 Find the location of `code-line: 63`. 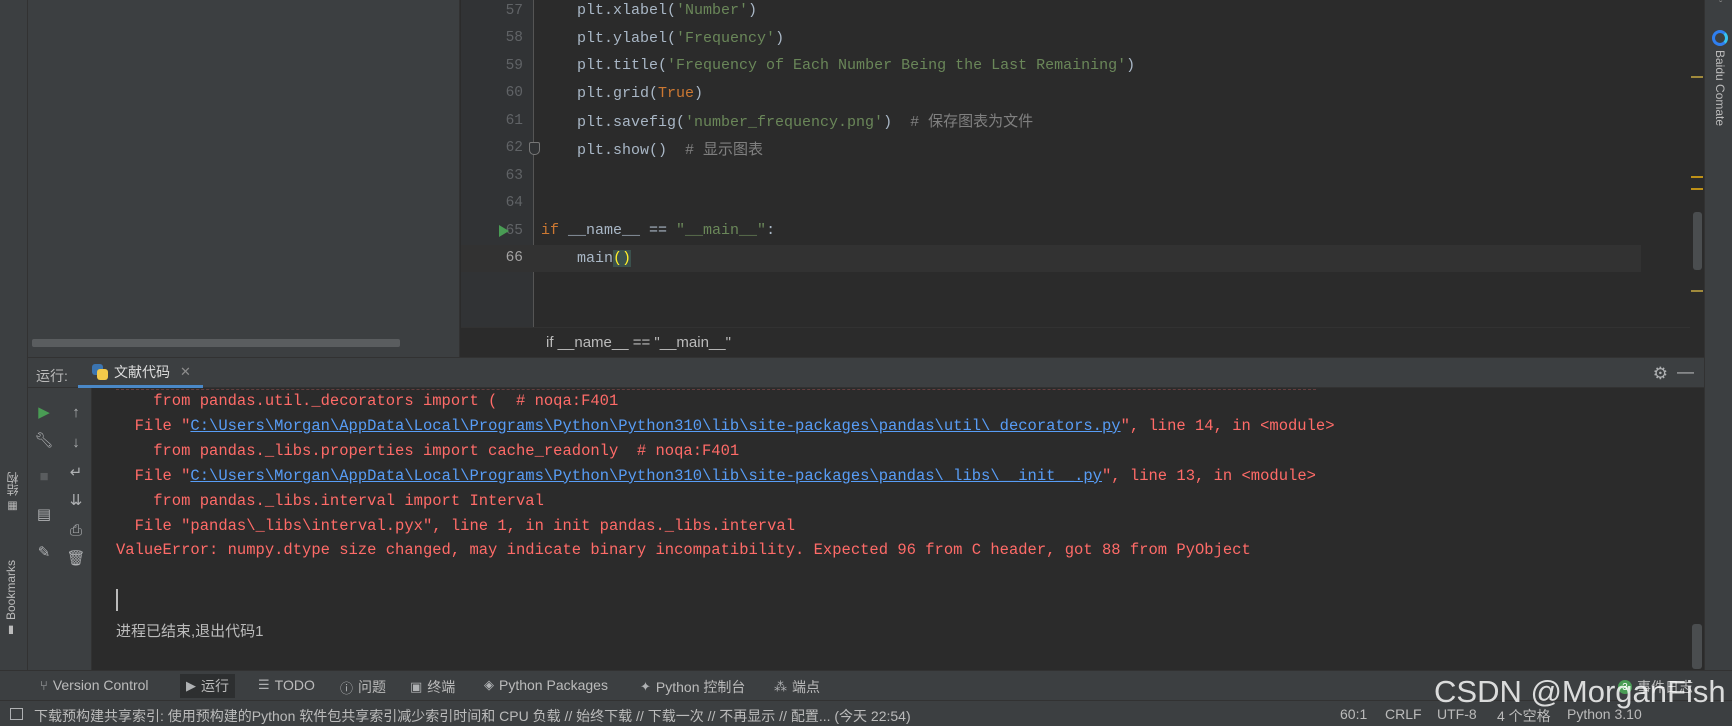

code-line: 63 is located at coordinates (1051, 175).